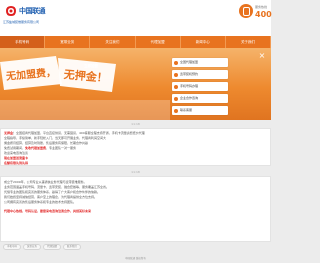 Image resolution: width=320 pixels, height=263 pixels. I want to click on message-line: 全程指导，手续简单，新手轻松入门，当天即可开展业务，代理商利润空间大, so click(55, 138).